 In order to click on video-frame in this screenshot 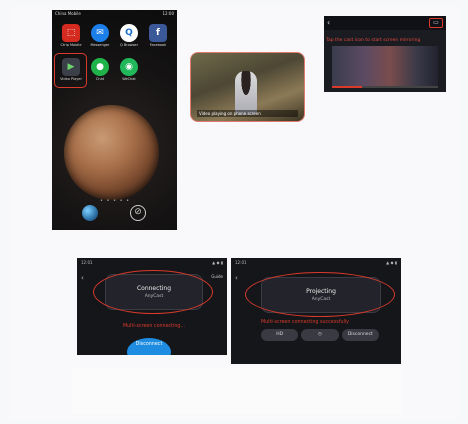, I will do `click(385, 66)`.